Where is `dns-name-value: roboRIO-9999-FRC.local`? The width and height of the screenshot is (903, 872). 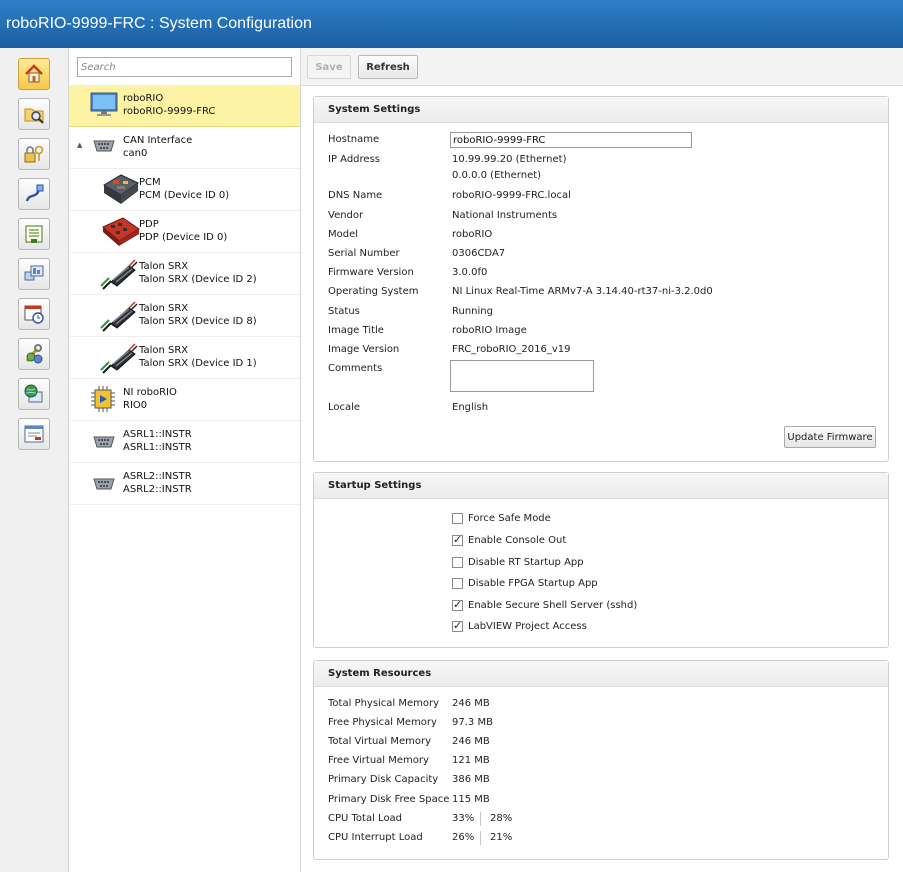
dns-name-value: roboRIO-9999-FRC.local is located at coordinates (511, 195).